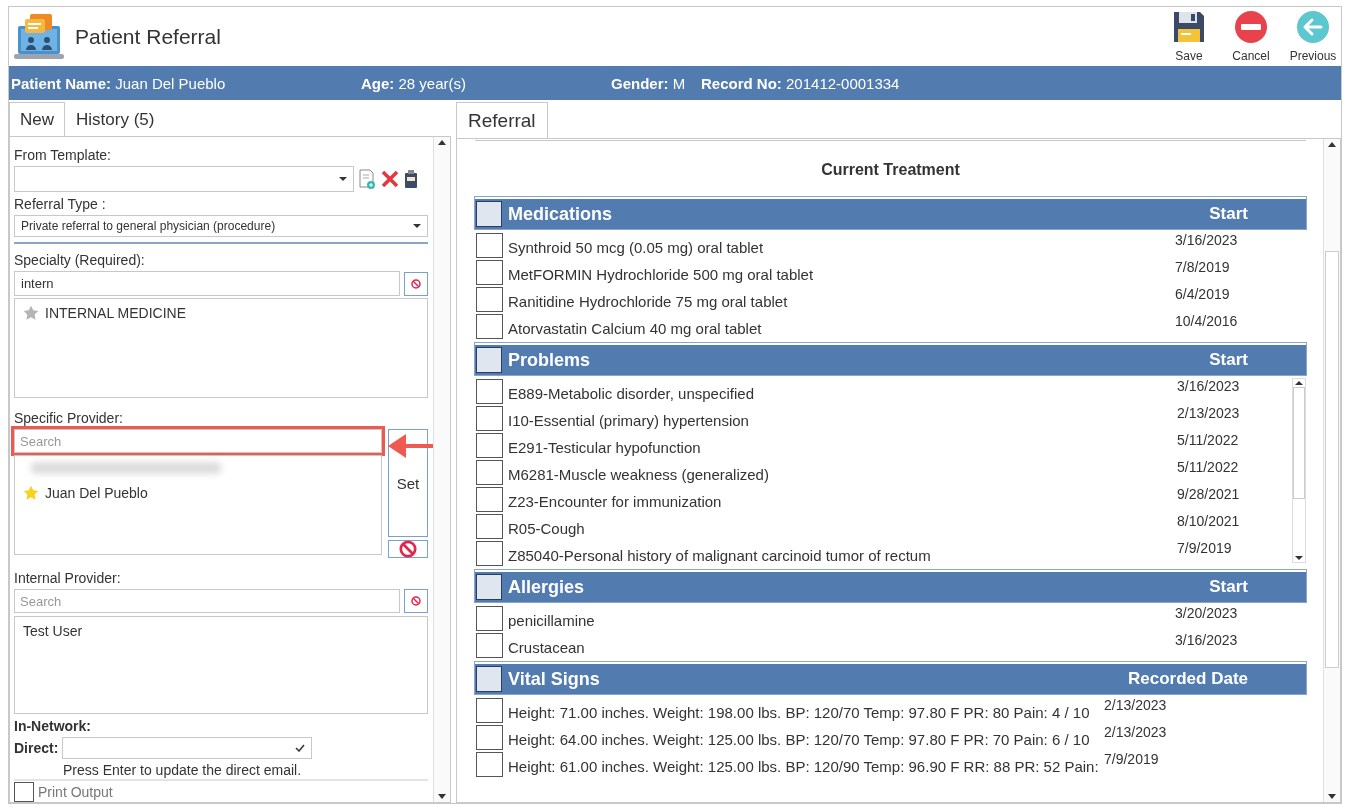  What do you see at coordinates (69, 418) in the screenshot?
I see `field-label: Specific Provider:` at bounding box center [69, 418].